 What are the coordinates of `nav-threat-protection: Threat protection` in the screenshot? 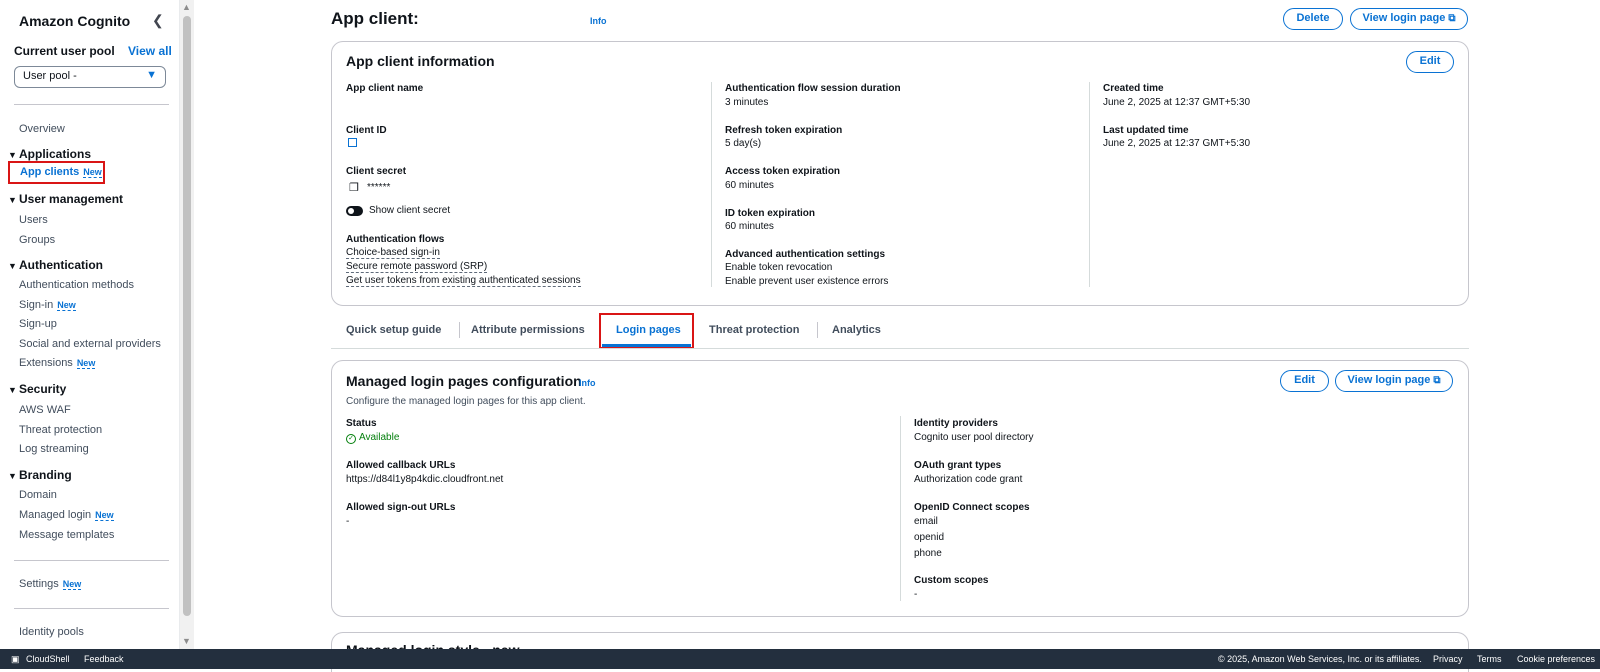 It's located at (60, 430).